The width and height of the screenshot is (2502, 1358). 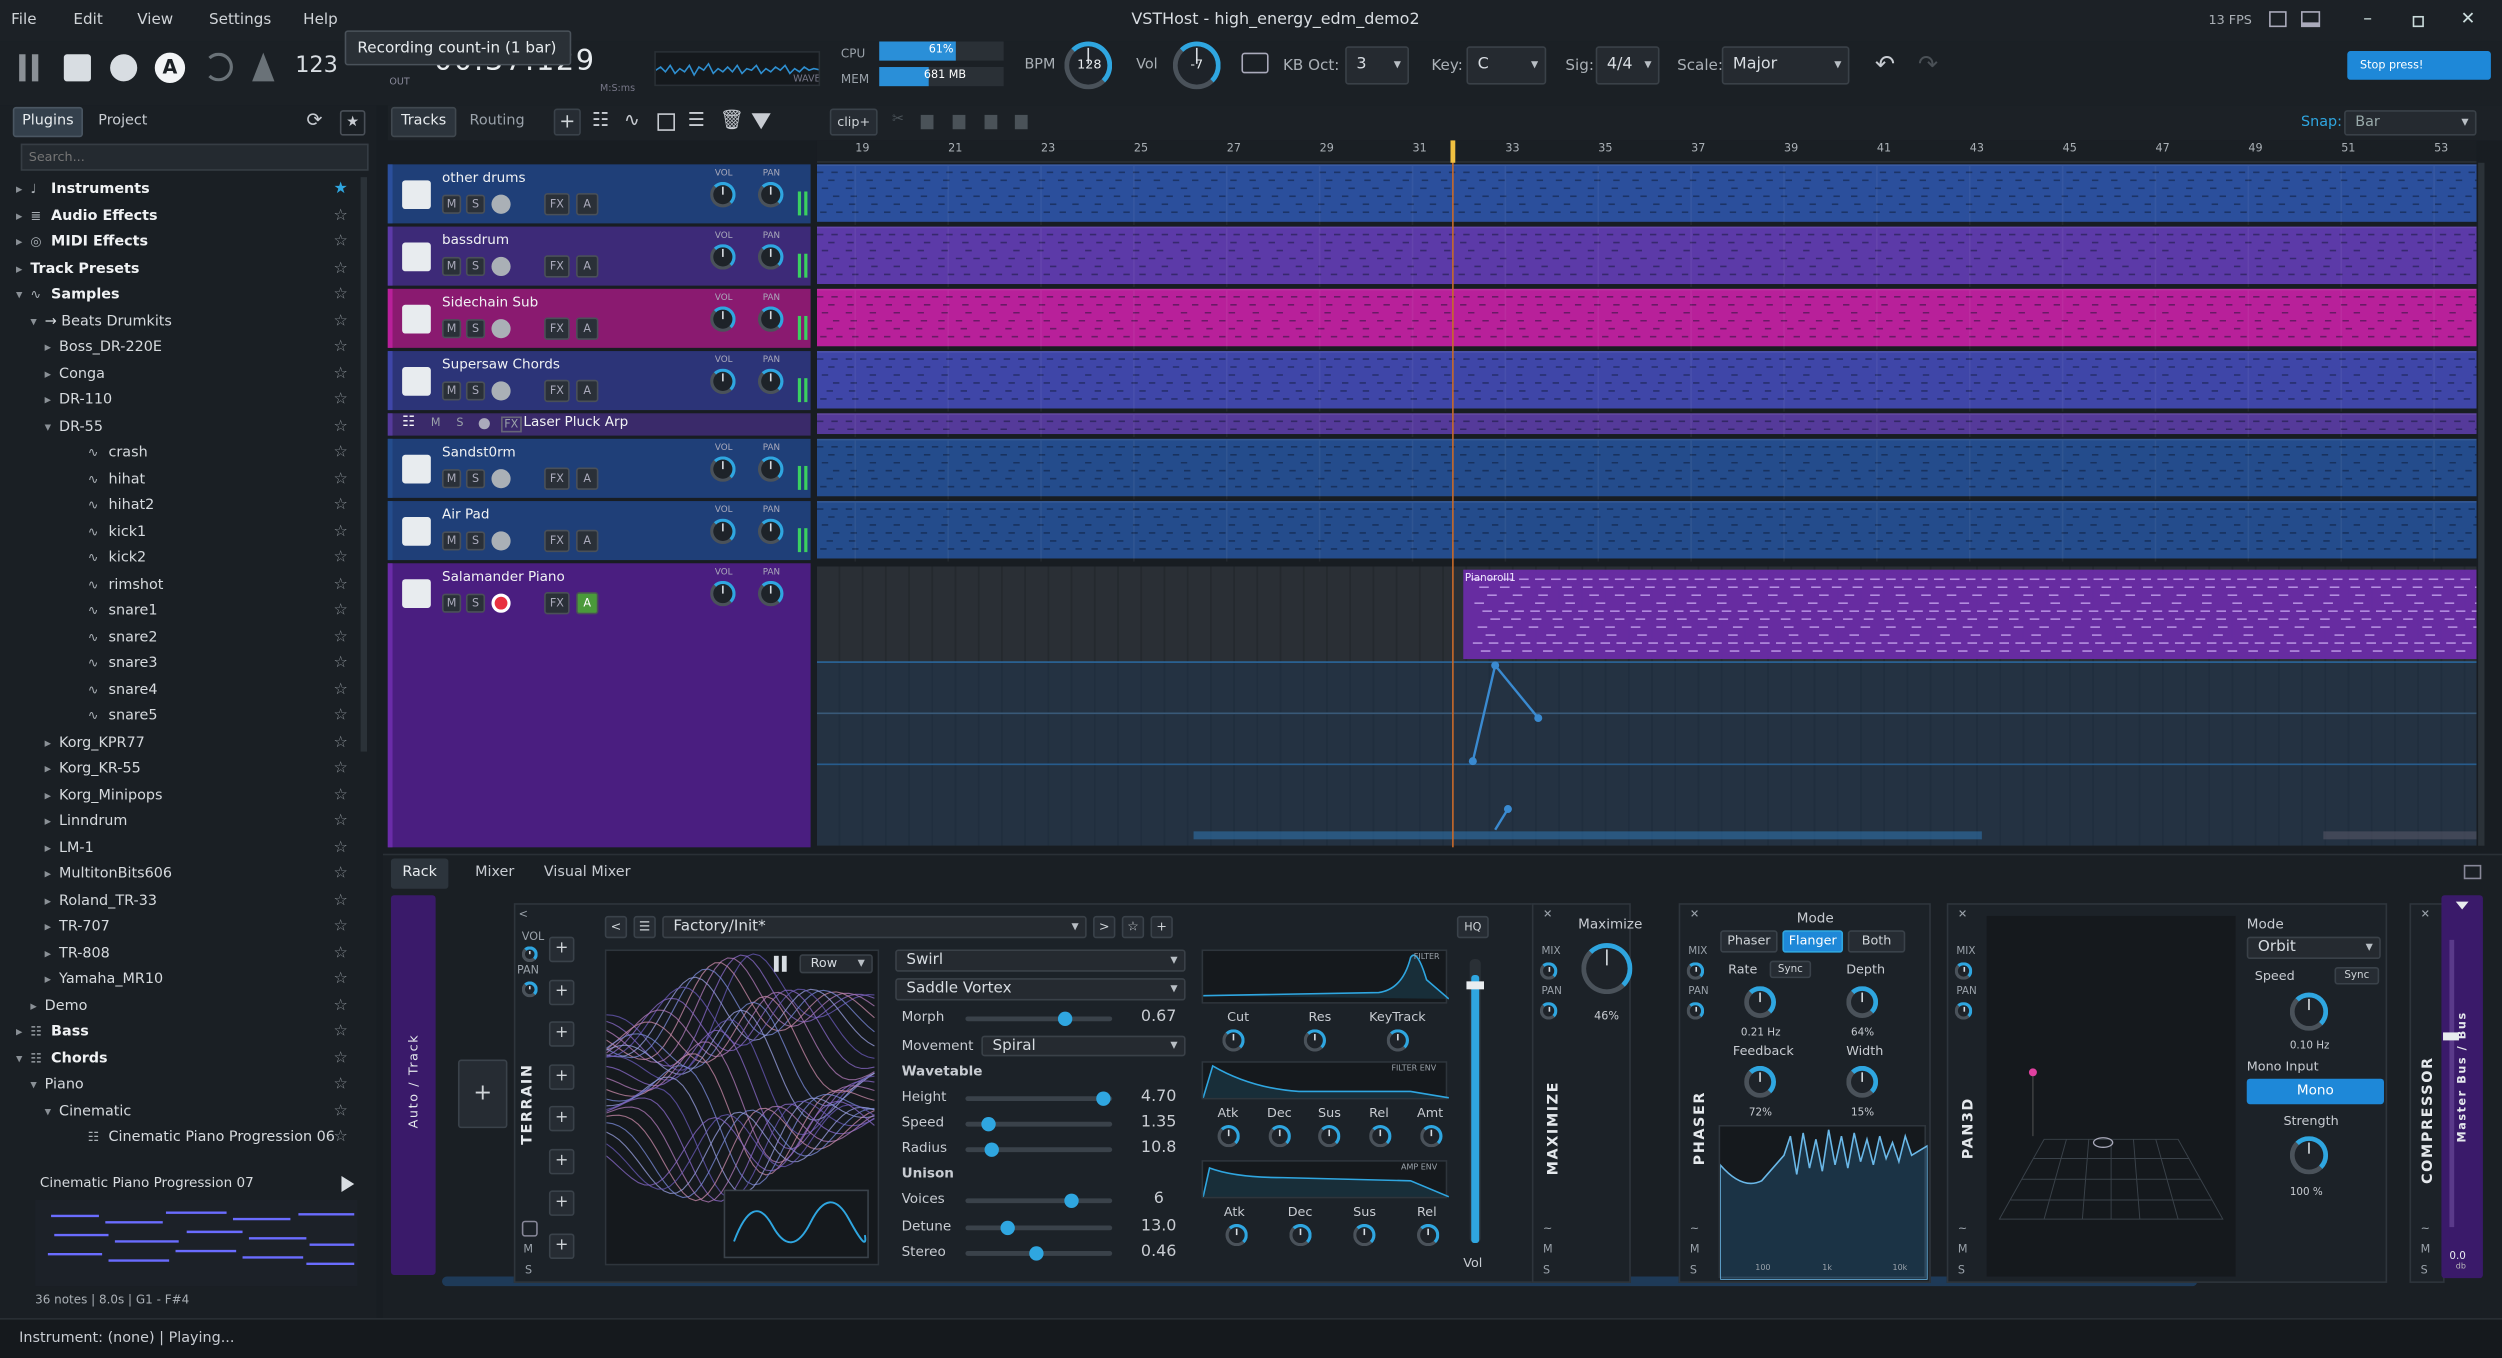 What do you see at coordinates (348, 1184) in the screenshot?
I see `preview-play-icon` at bounding box center [348, 1184].